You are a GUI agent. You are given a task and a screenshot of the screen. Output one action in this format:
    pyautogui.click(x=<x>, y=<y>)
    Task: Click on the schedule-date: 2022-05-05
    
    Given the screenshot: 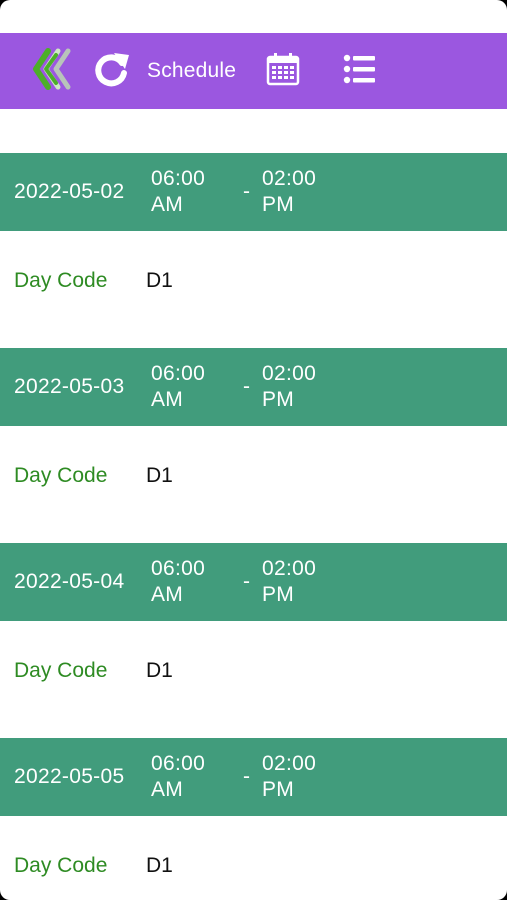 What is the action you would take?
    pyautogui.click(x=69, y=776)
    